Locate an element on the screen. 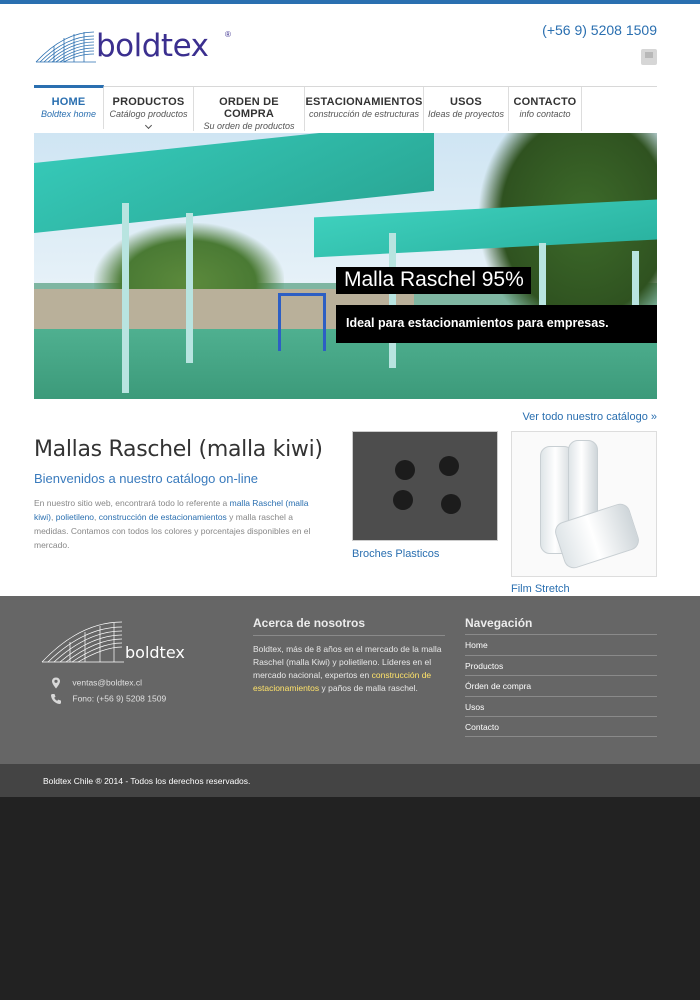  site-logo: boldtex ® is located at coordinates (134, 47).